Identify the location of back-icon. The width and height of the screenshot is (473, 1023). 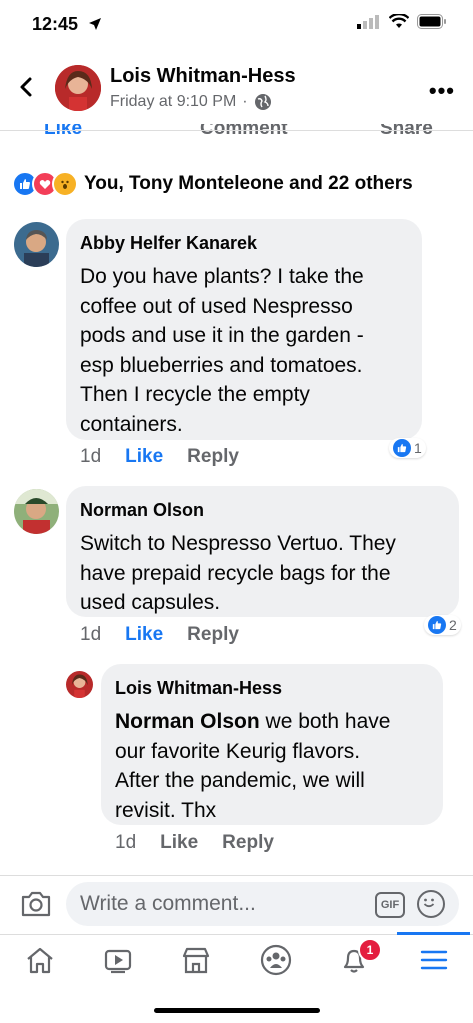
(26, 87).